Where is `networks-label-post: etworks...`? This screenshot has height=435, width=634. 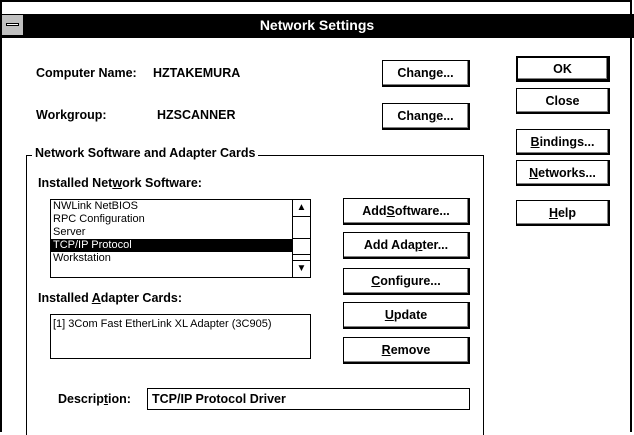 networks-label-post: etworks... is located at coordinates (567, 172).